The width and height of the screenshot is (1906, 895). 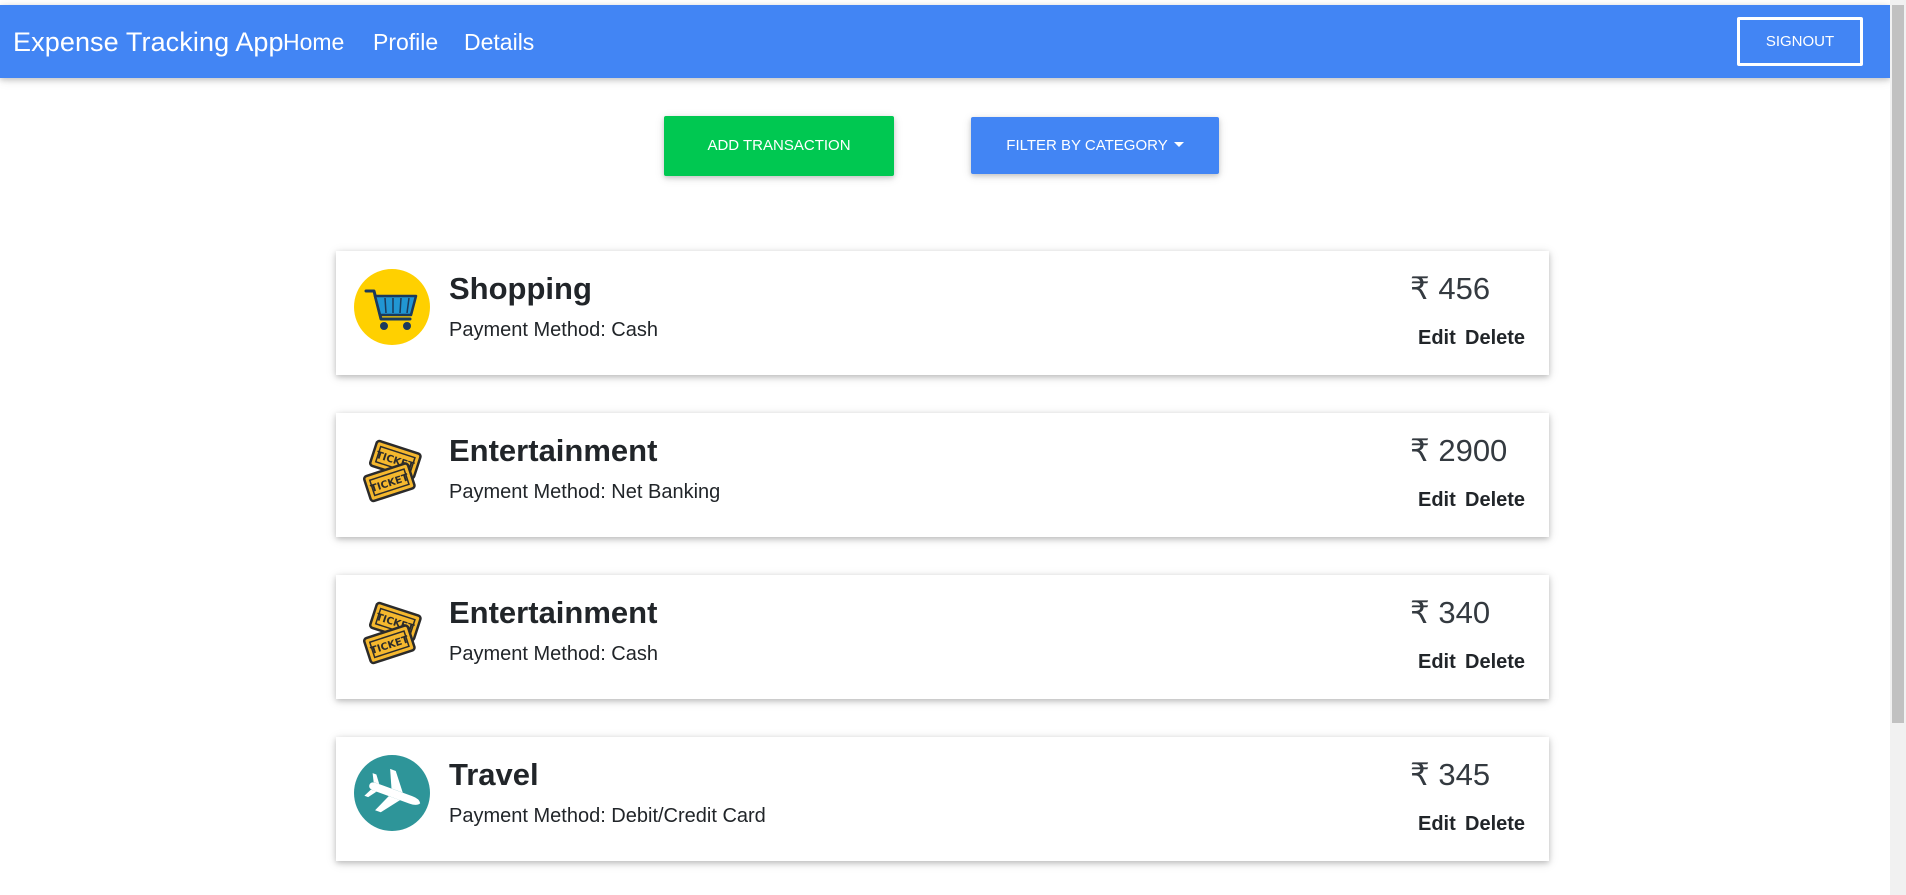 I want to click on nav-profile-link: Profile, so click(x=405, y=42).